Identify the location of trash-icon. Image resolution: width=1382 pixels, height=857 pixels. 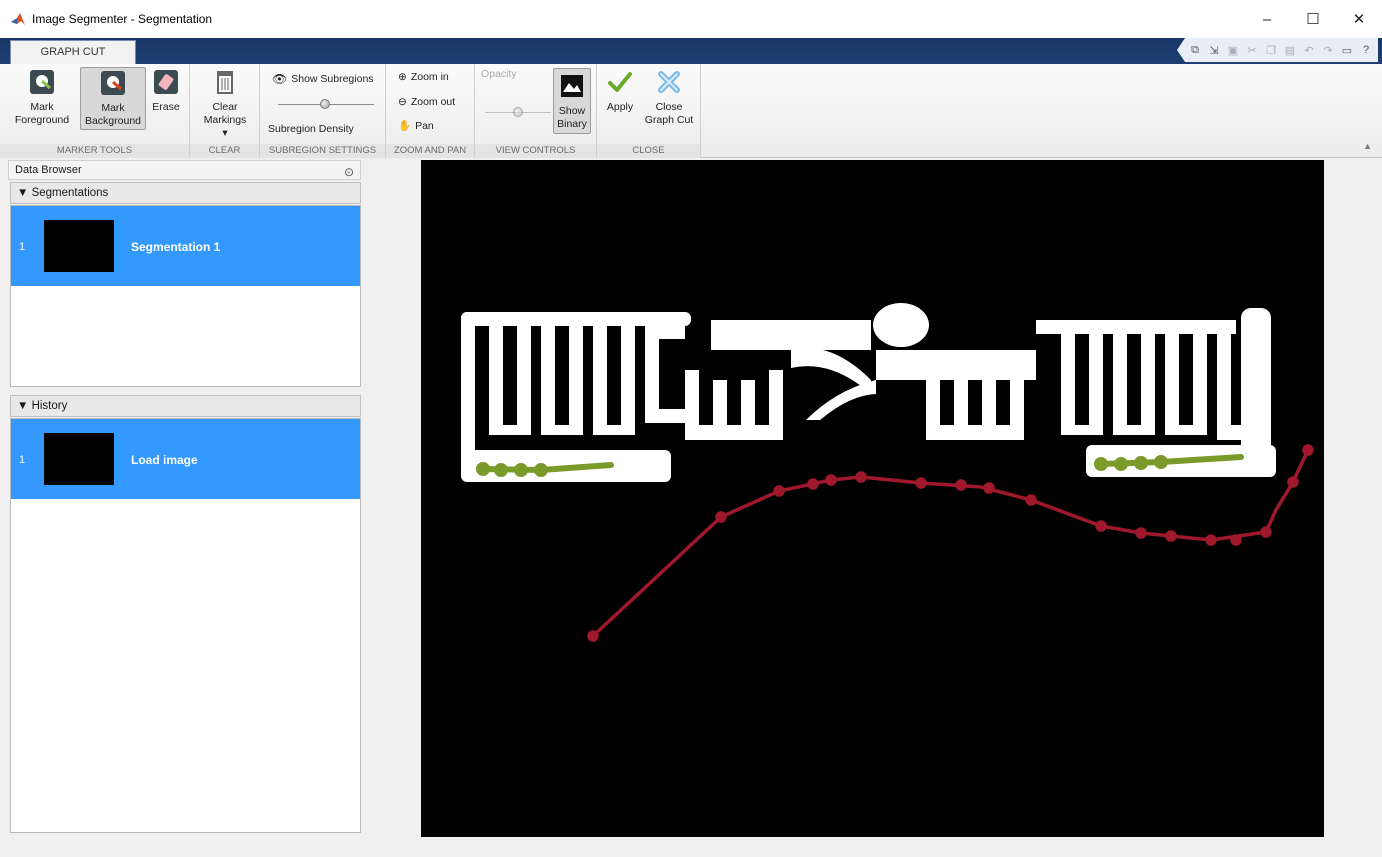
(225, 82).